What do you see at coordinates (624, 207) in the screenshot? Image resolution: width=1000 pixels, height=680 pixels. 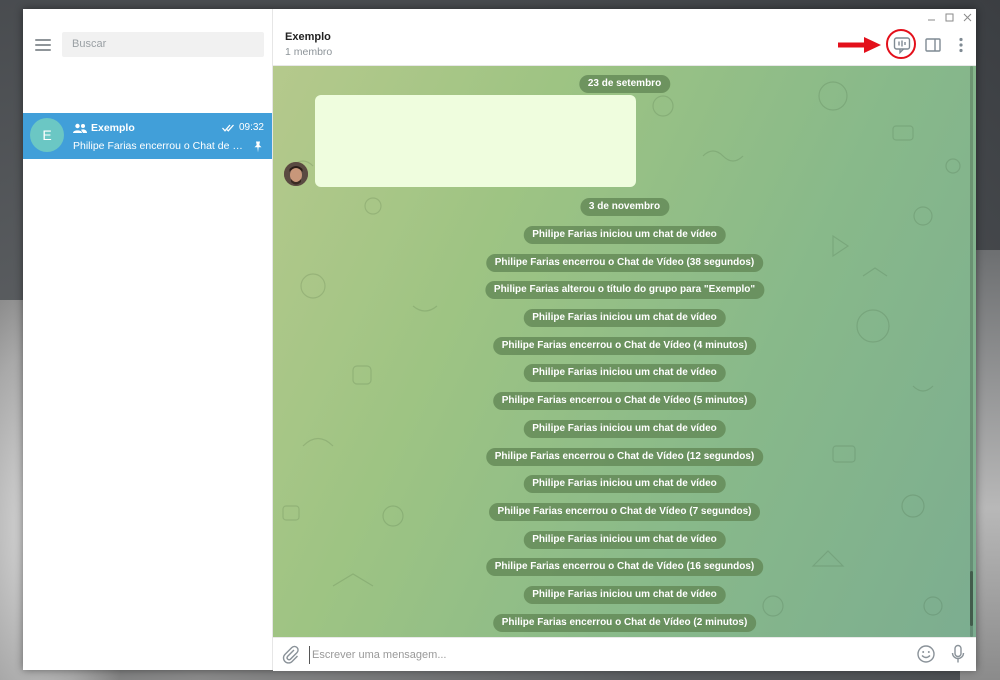 I see `date-separator: 3 de novembro` at bounding box center [624, 207].